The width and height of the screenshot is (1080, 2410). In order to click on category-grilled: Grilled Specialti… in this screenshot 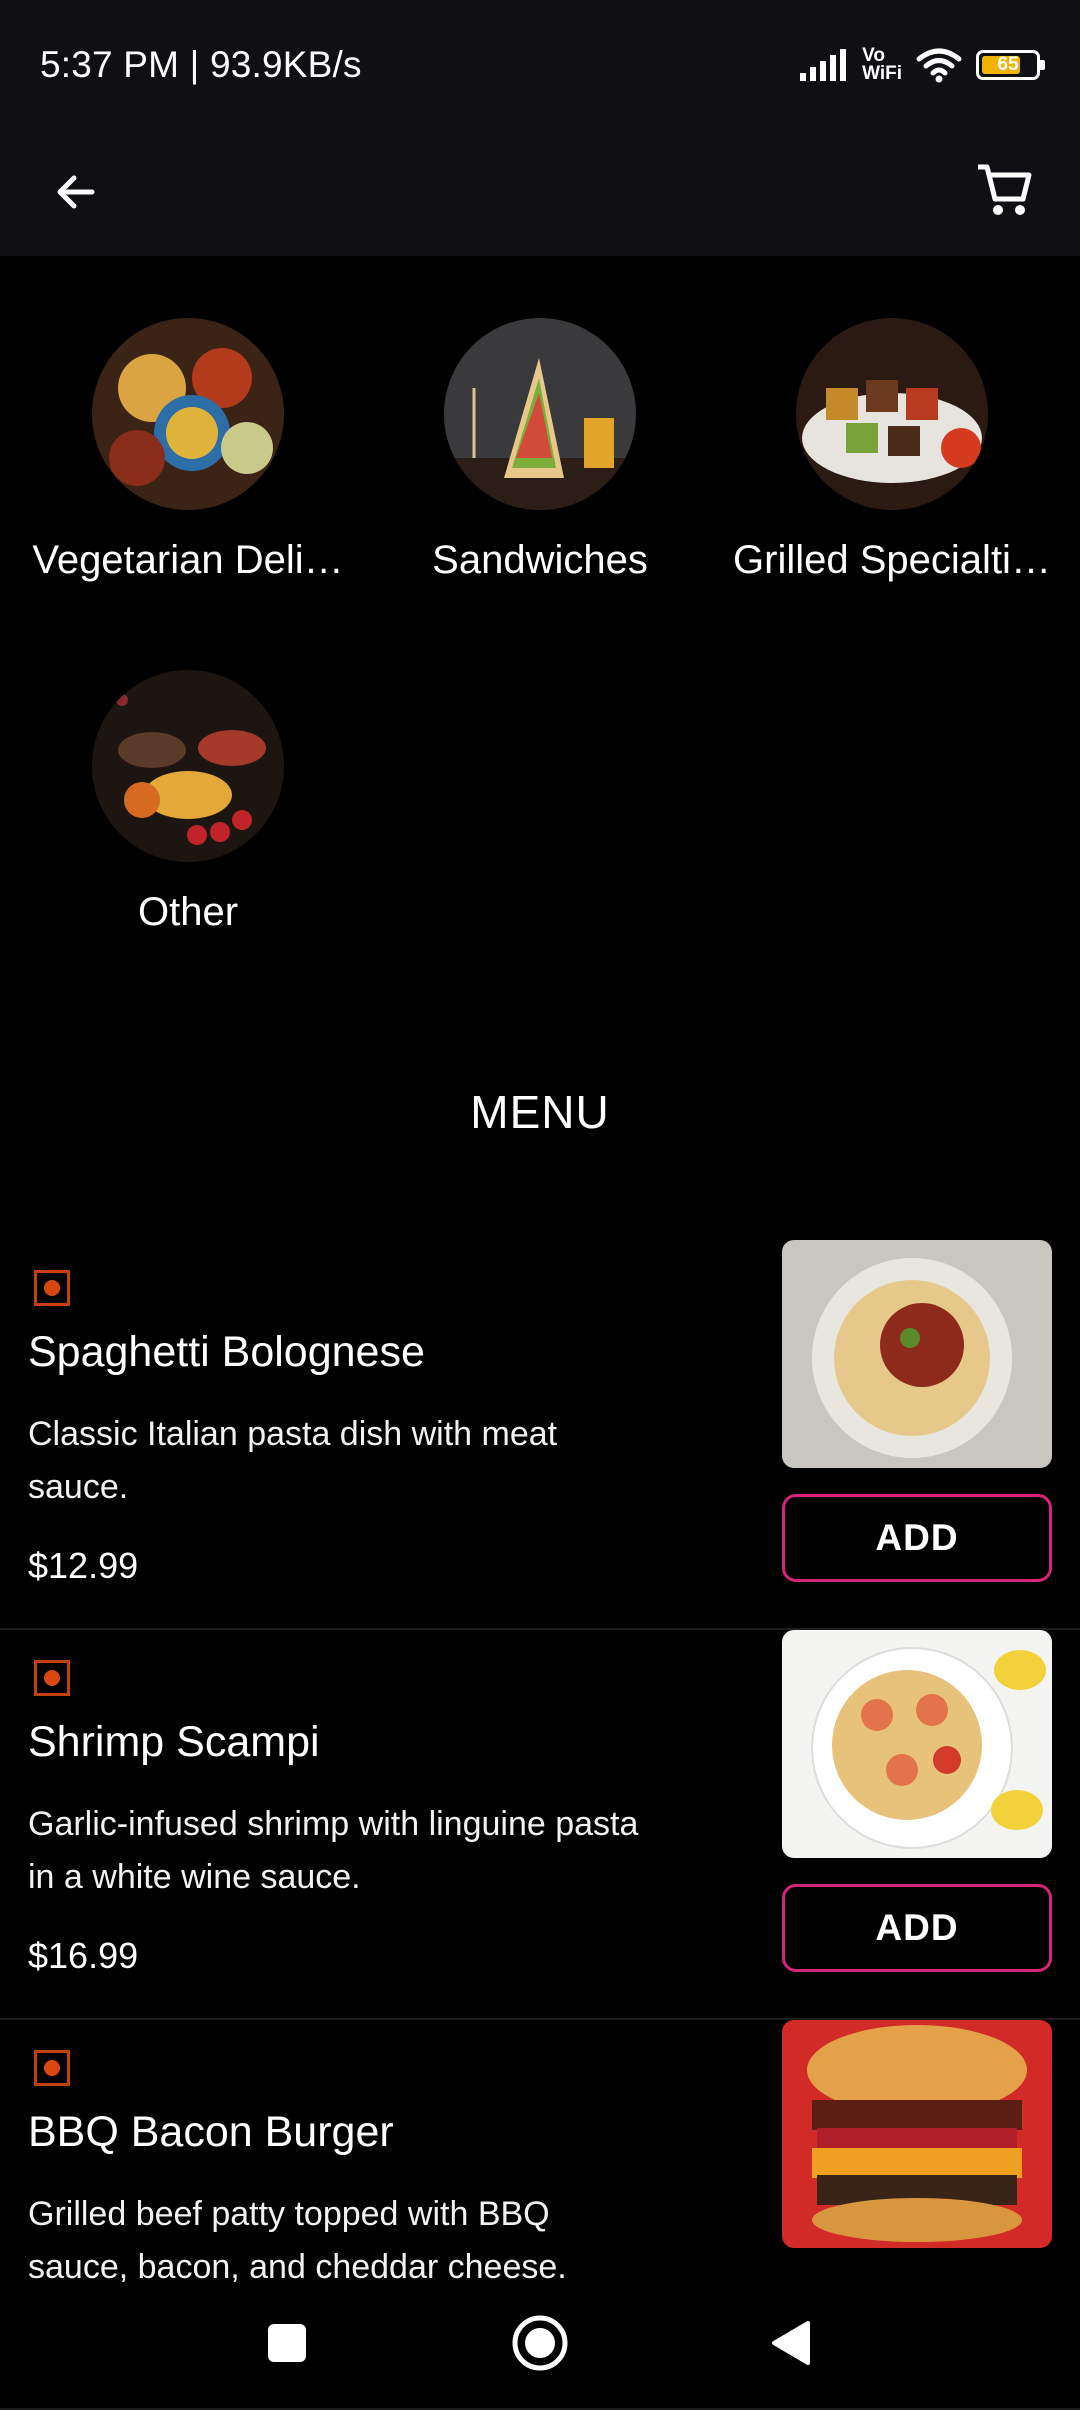, I will do `click(892, 450)`.